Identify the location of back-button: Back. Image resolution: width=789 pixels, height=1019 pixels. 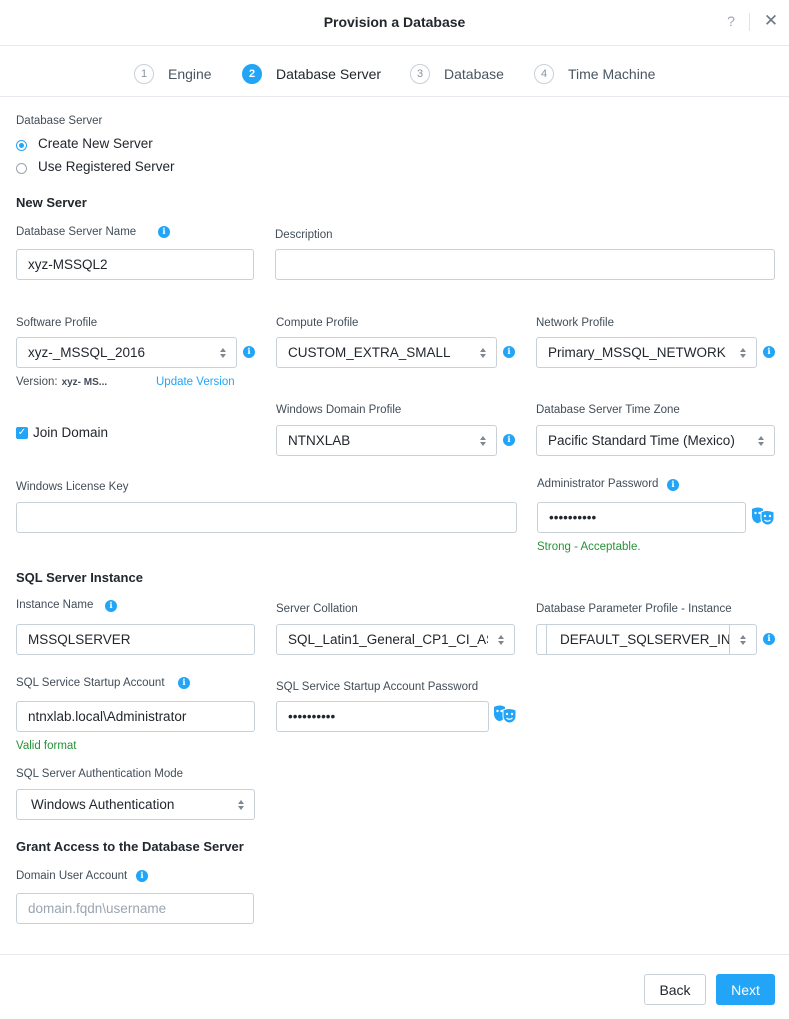
(675, 989).